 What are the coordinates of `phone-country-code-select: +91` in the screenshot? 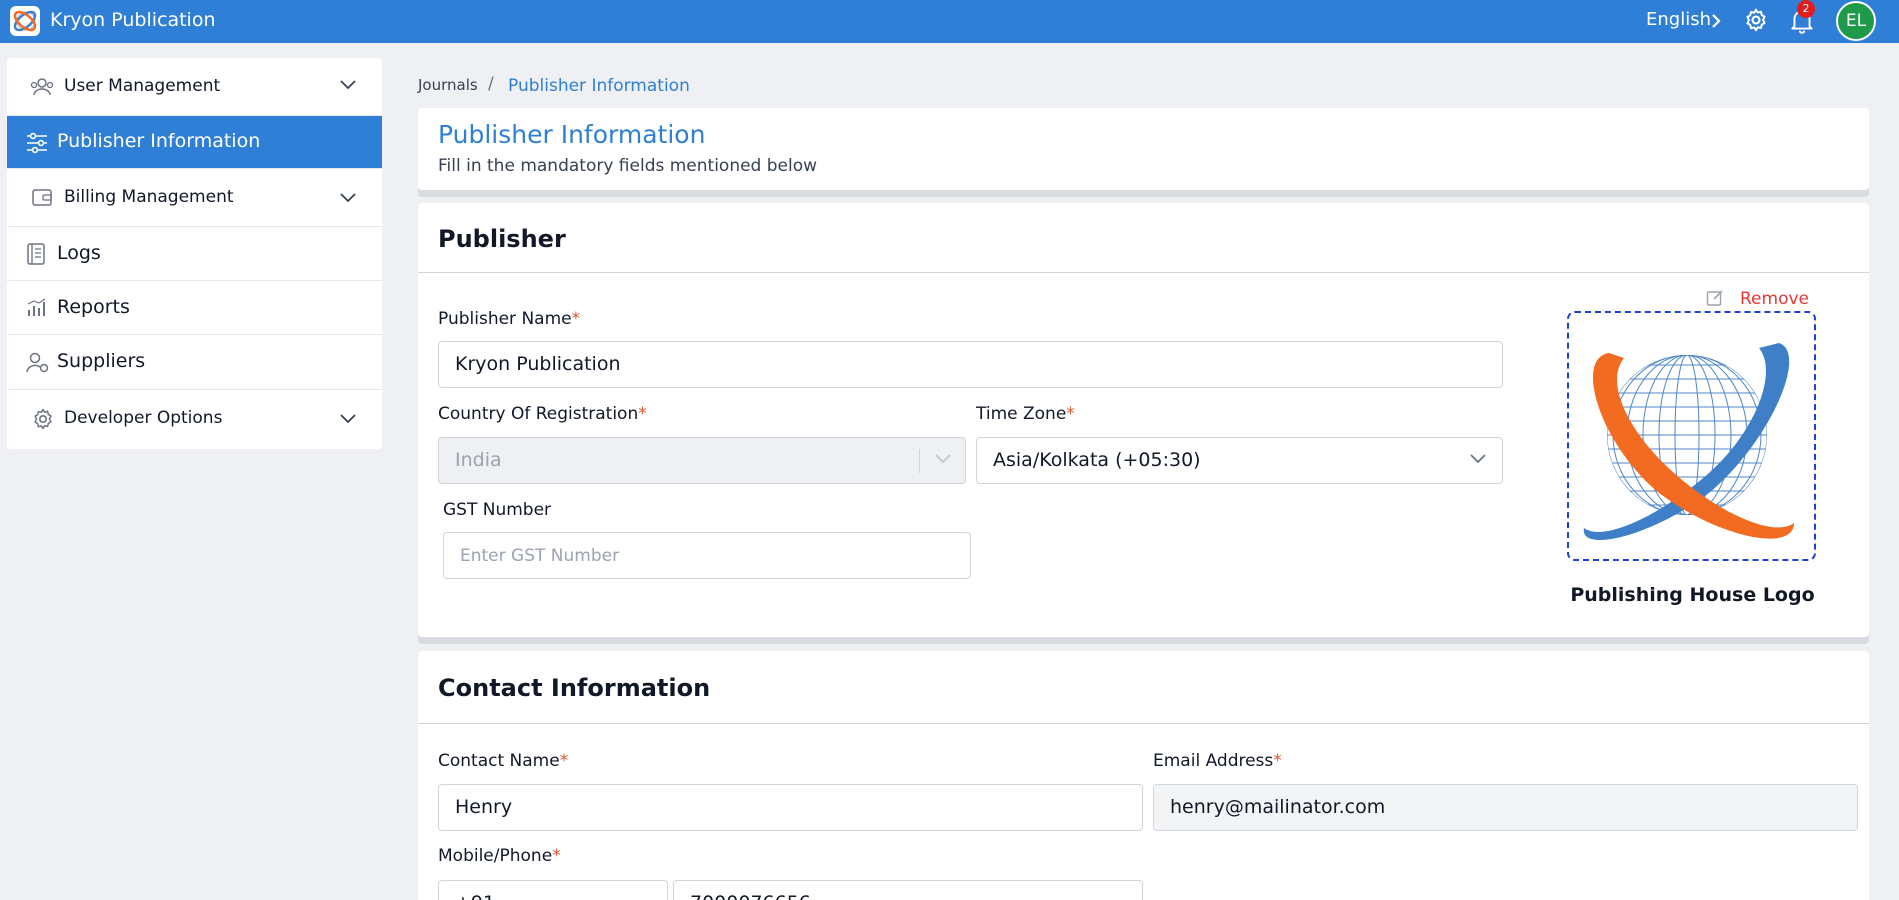 It's located at (553, 890).